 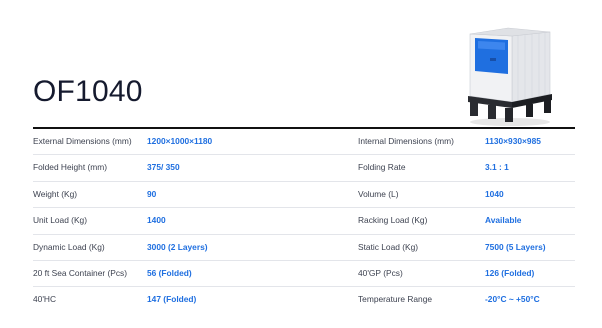 What do you see at coordinates (60, 220) in the screenshot?
I see `spec-label: Unit Load (Kg)` at bounding box center [60, 220].